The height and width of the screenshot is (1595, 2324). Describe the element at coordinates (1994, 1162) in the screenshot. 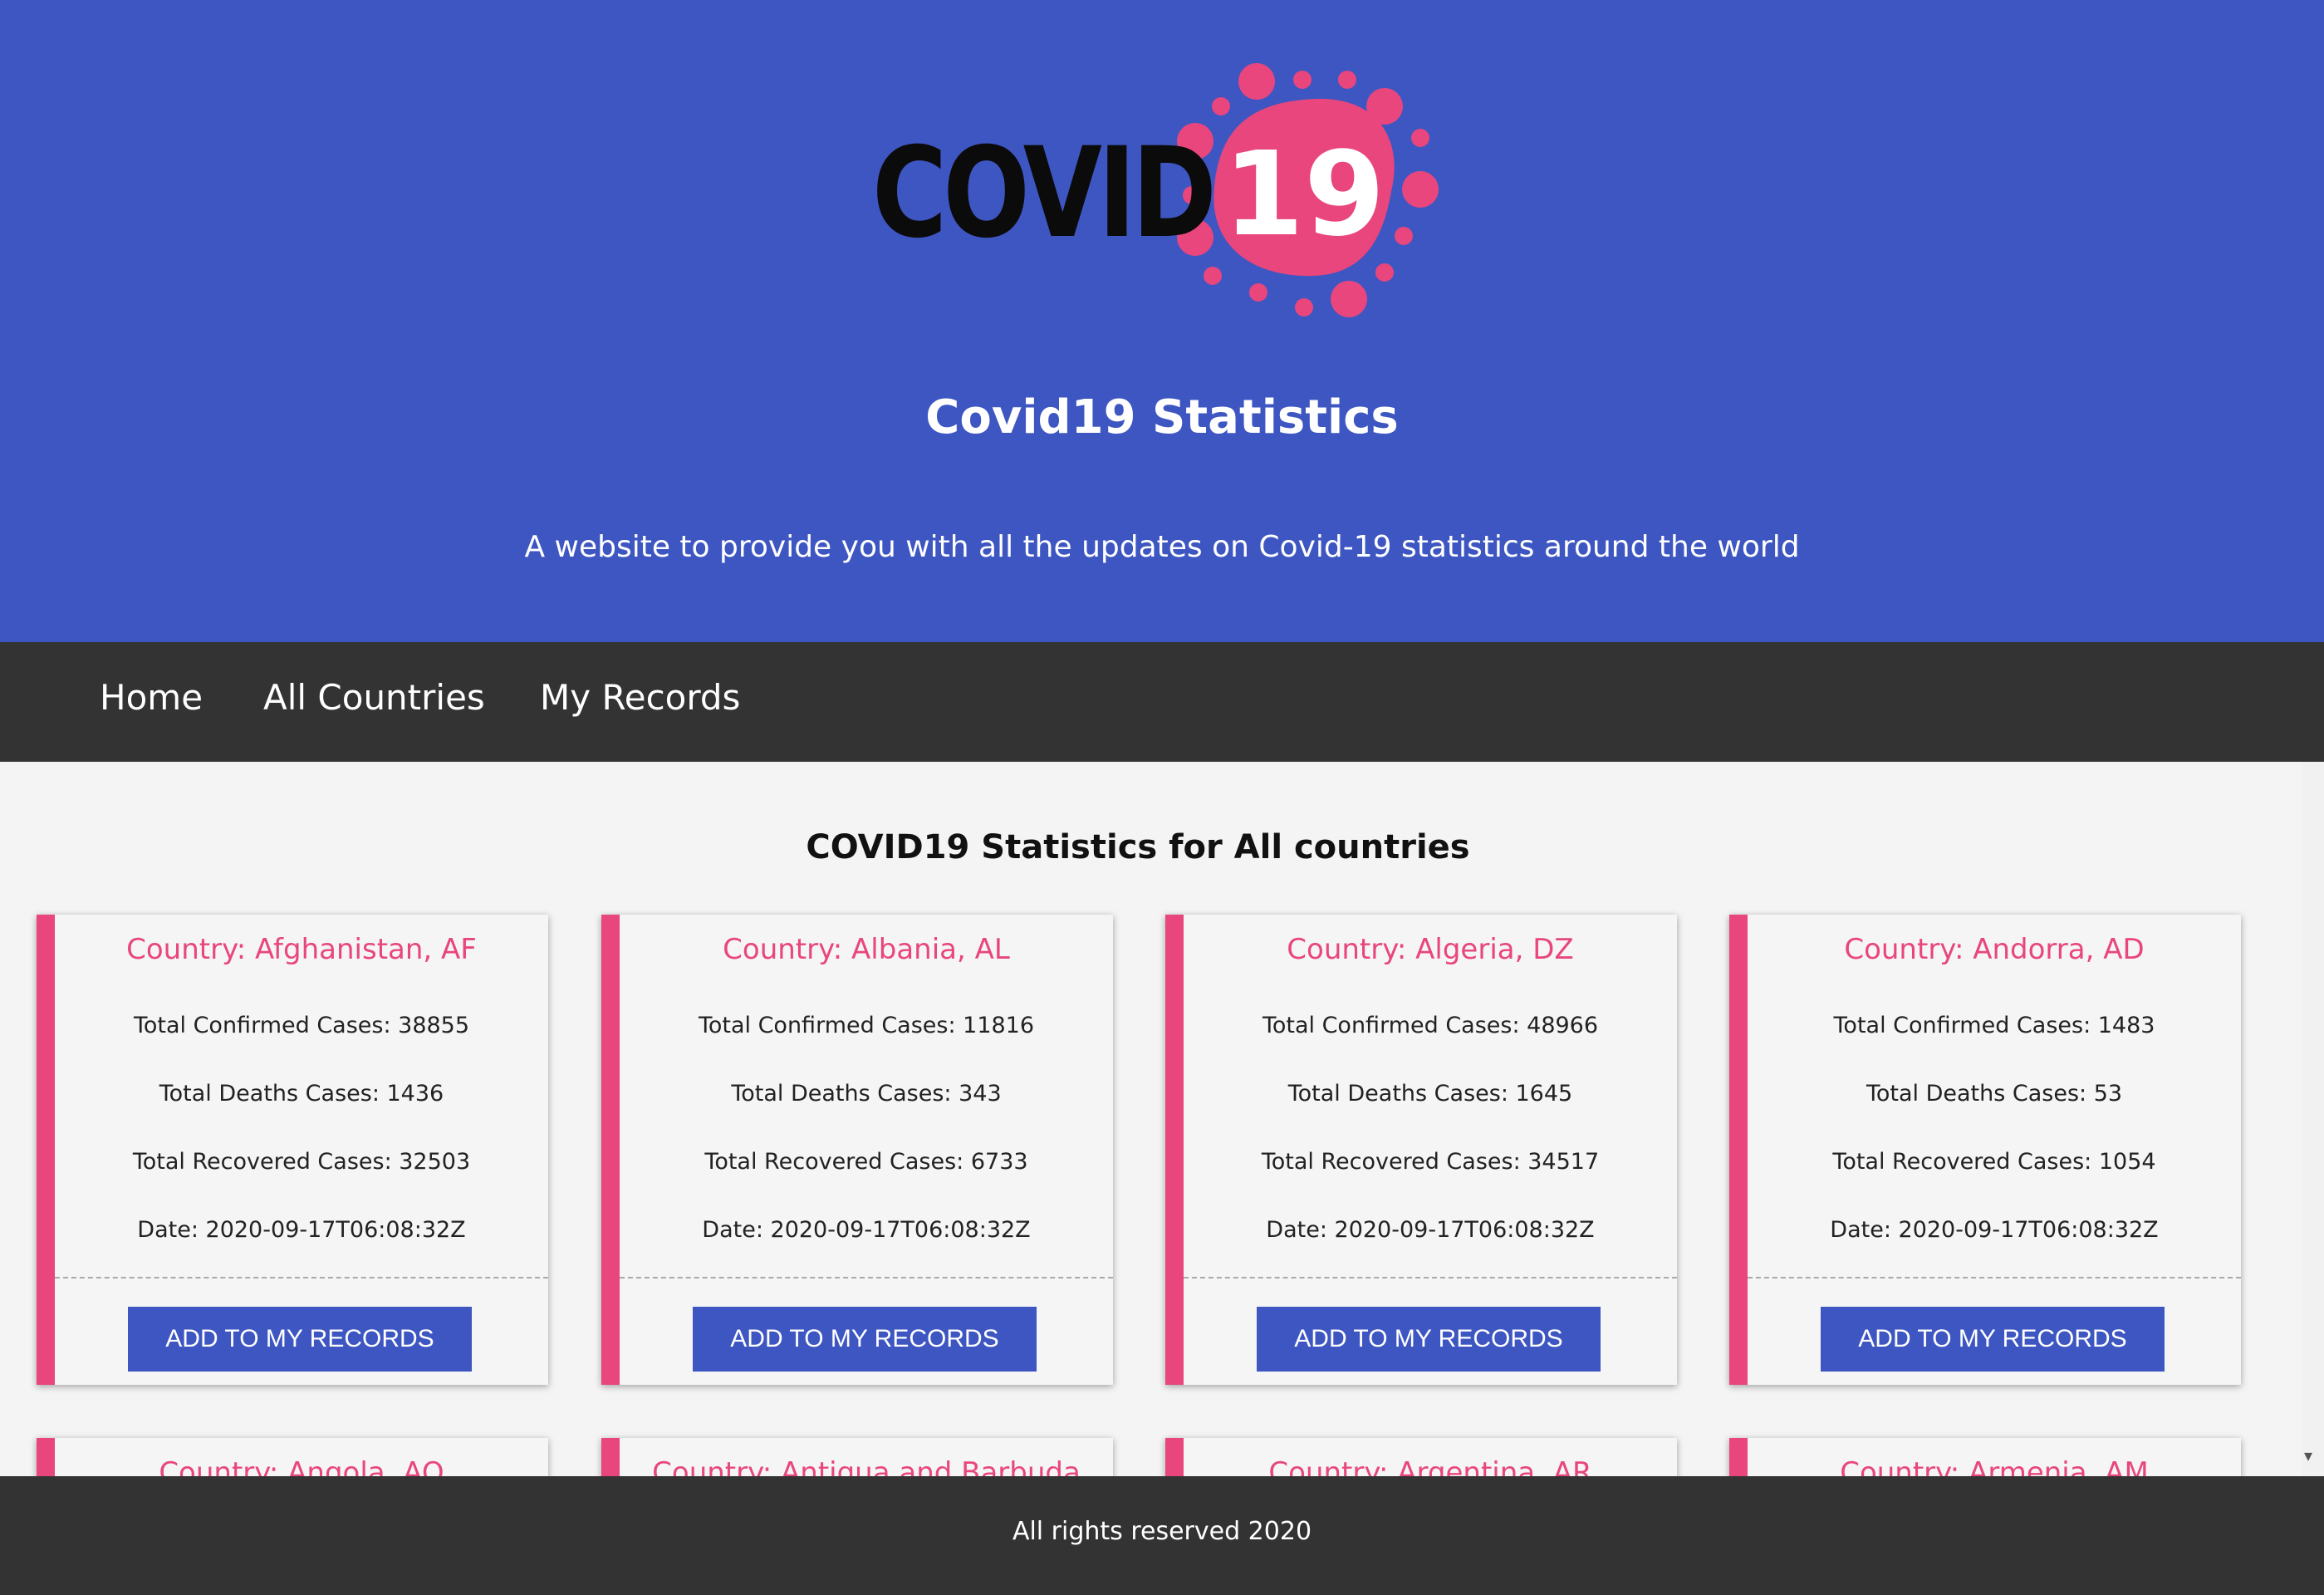

I see `card-recovered: Total Recovered Cases: 1054` at that location.